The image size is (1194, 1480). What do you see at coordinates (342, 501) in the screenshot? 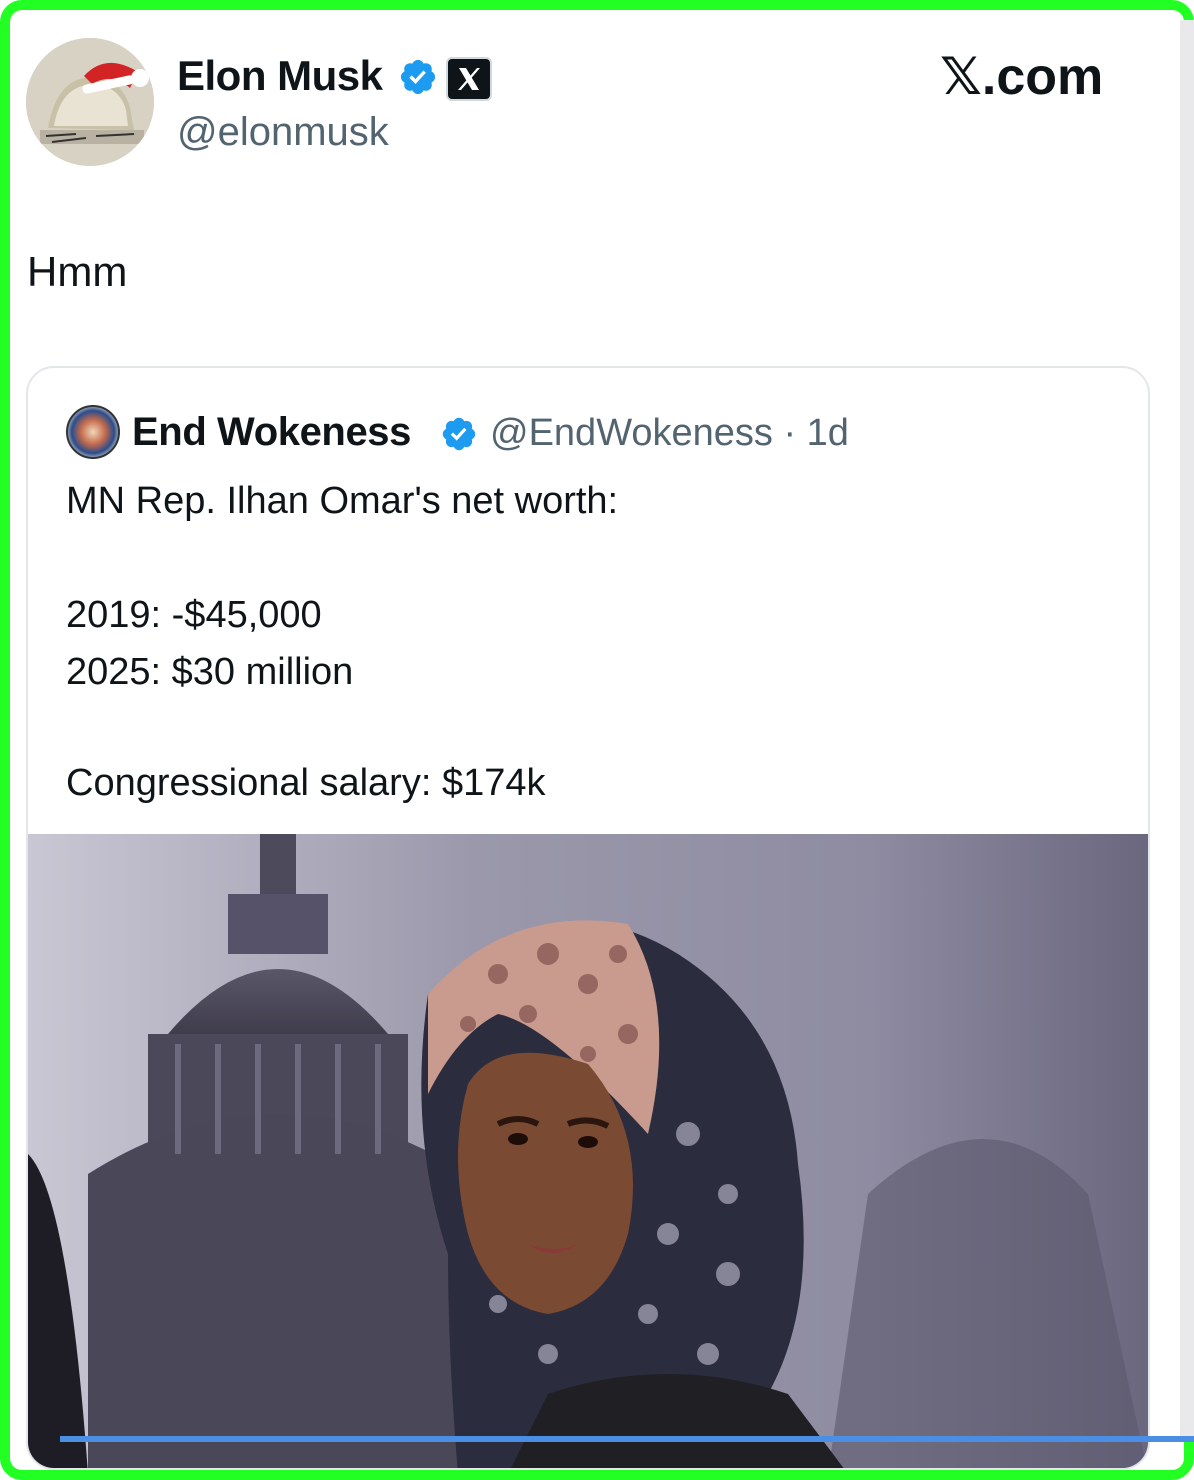
I see `quoted-text-line: MN Rep. Ilhan Omar's net worth:` at bounding box center [342, 501].